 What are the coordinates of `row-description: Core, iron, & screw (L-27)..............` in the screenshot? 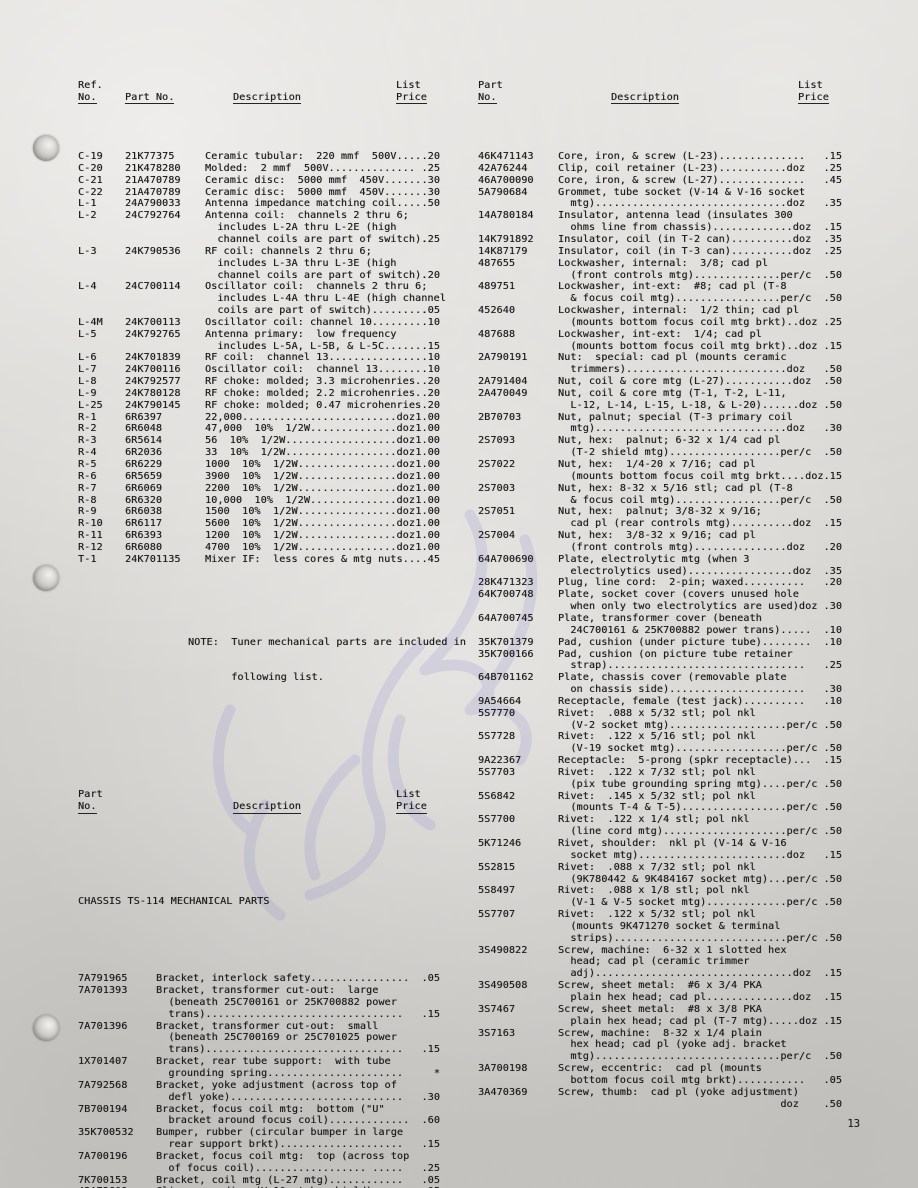 It's located at (682, 180).